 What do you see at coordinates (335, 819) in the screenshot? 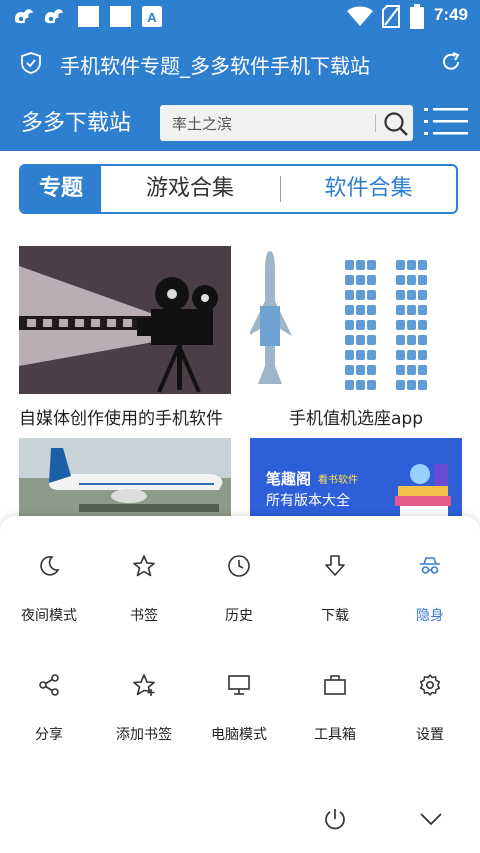
I see `power-icon` at bounding box center [335, 819].